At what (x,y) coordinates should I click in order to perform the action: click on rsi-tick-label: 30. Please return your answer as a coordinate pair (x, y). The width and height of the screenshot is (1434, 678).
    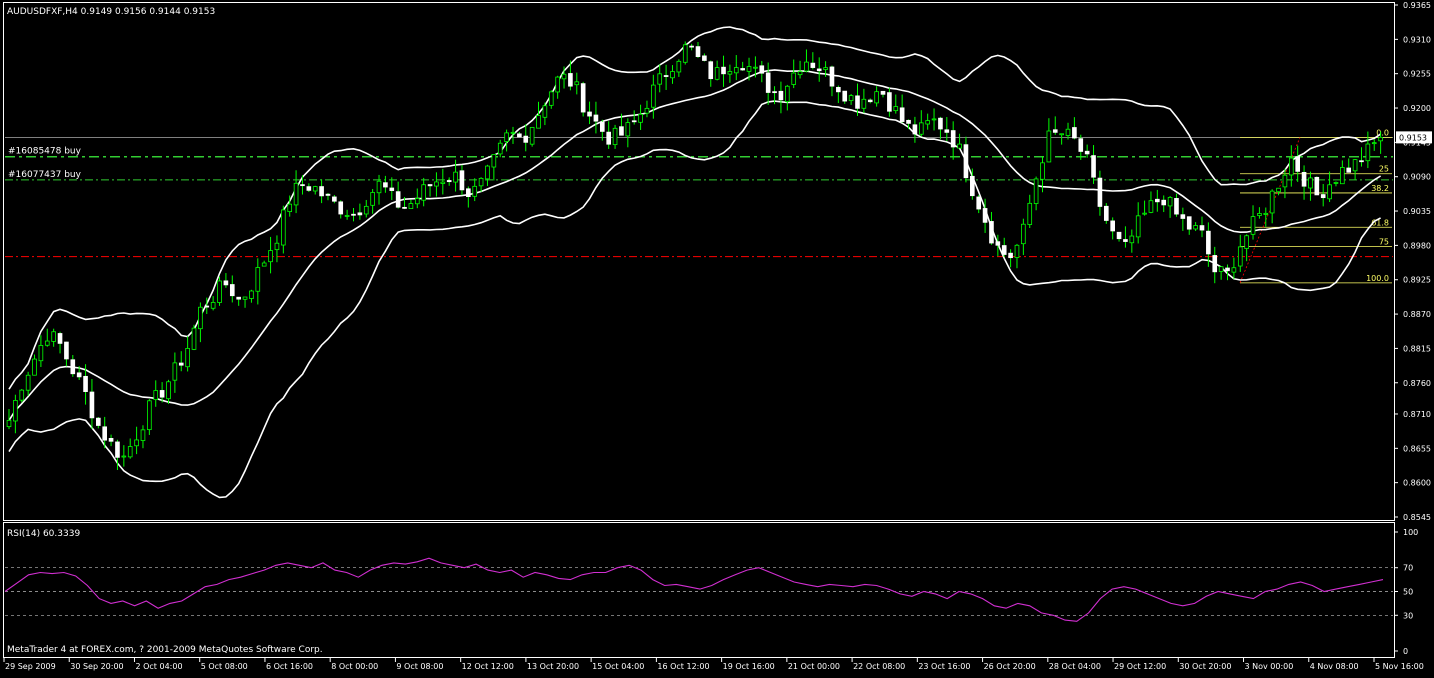
    Looking at the image, I should click on (1408, 615).